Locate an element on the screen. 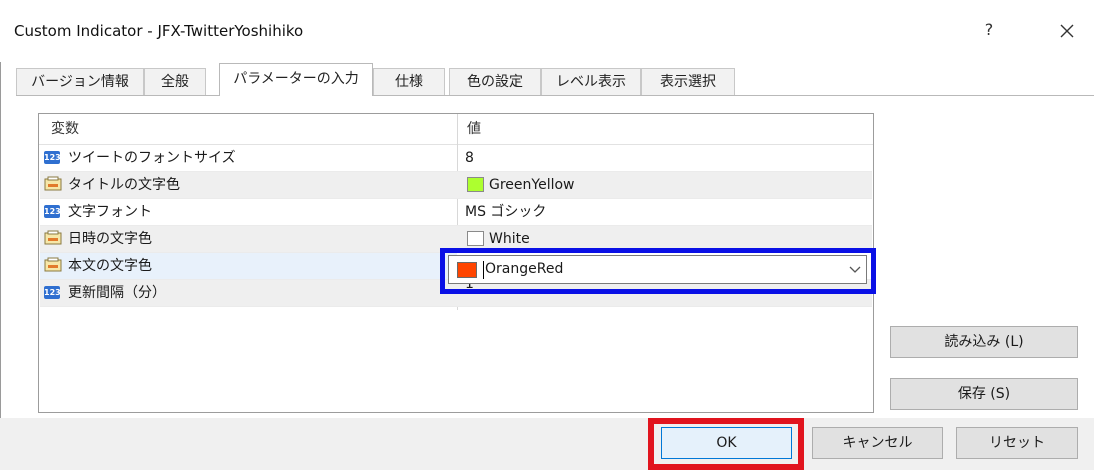 The width and height of the screenshot is (1094, 470). table-row: 123 ツイートのフォントサイズ 8 is located at coordinates (456, 158).